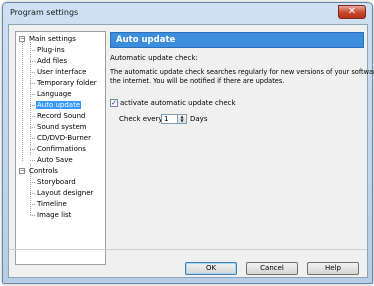 Image resolution: width=374 pixels, height=286 pixels. What do you see at coordinates (211, 268) in the screenshot?
I see `ok-button: OK` at bounding box center [211, 268].